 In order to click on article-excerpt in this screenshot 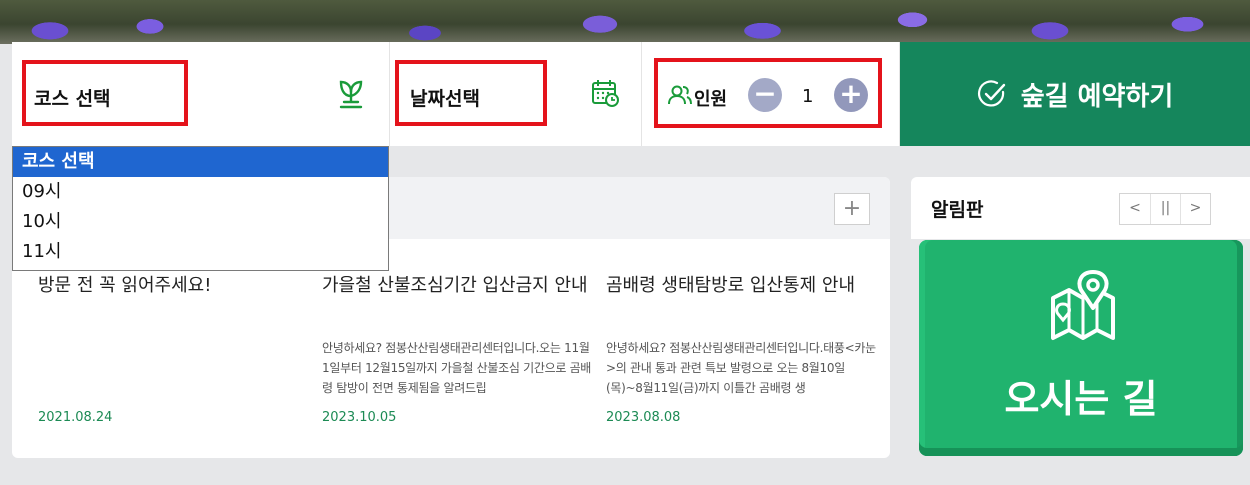, I will do `click(173, 368)`.